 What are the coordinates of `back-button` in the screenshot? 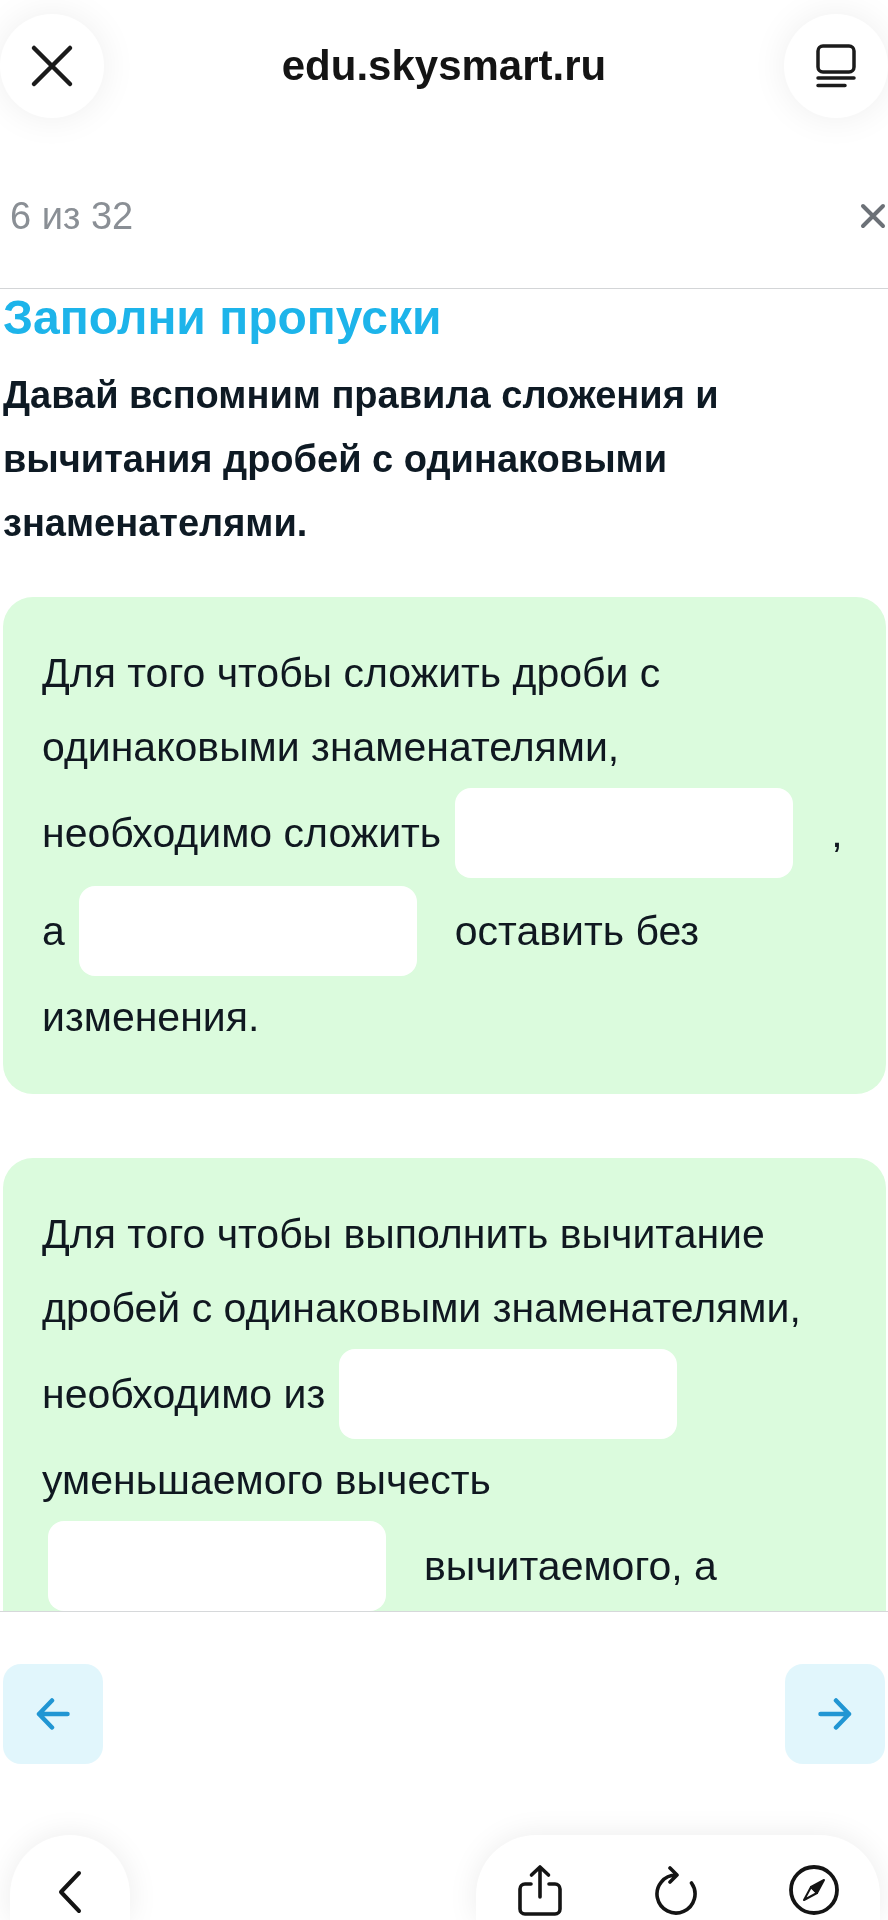 It's located at (70, 1877).